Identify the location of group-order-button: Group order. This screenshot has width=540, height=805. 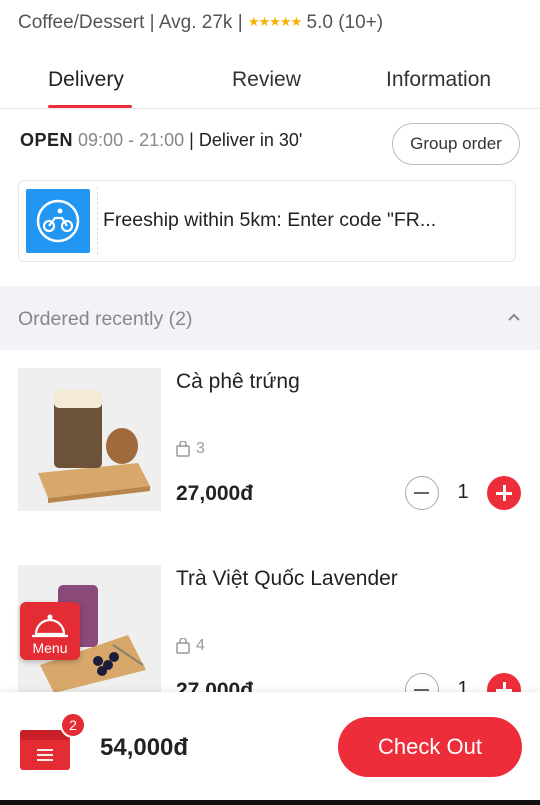
(456, 144).